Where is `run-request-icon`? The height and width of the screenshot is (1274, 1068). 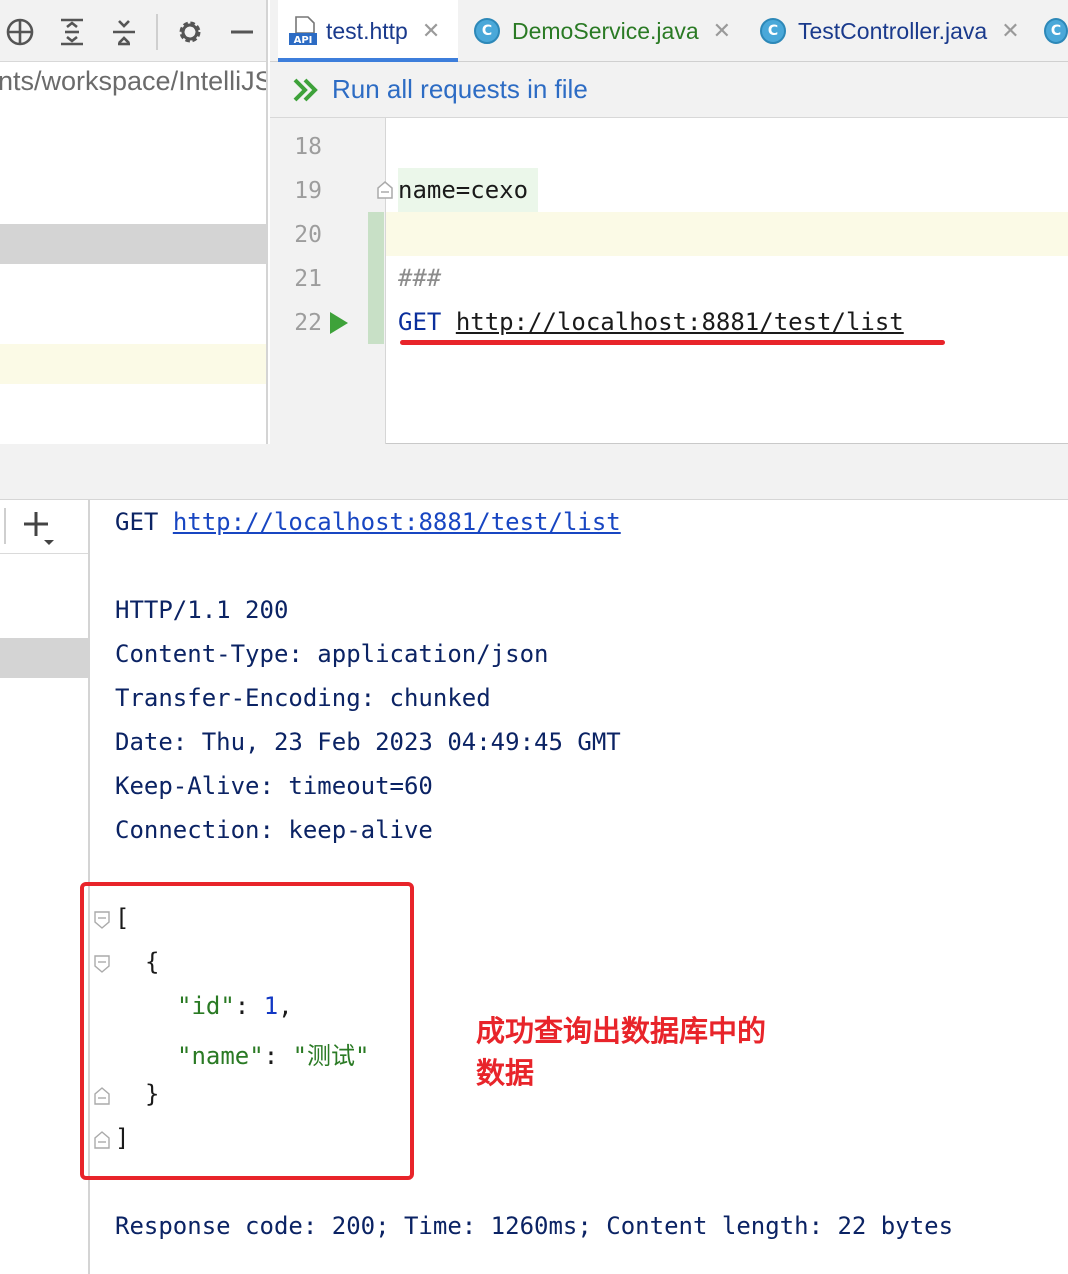
run-request-icon is located at coordinates (339, 325).